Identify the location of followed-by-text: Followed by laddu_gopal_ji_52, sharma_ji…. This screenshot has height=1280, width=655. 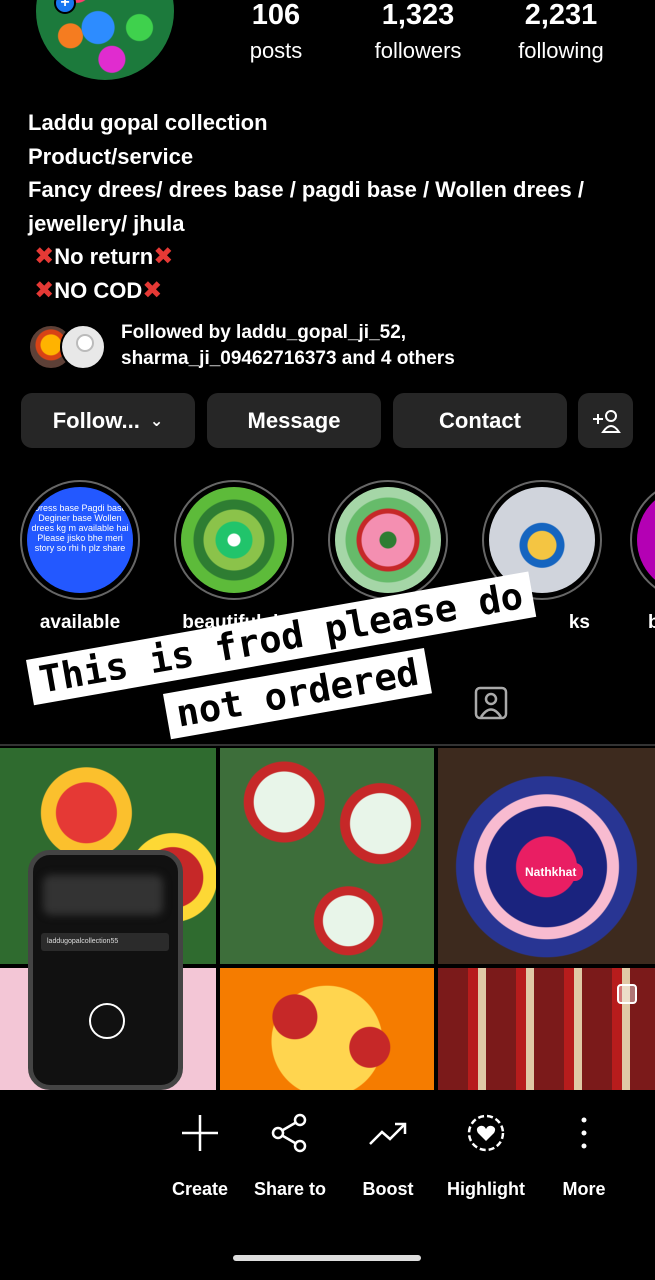
(288, 345).